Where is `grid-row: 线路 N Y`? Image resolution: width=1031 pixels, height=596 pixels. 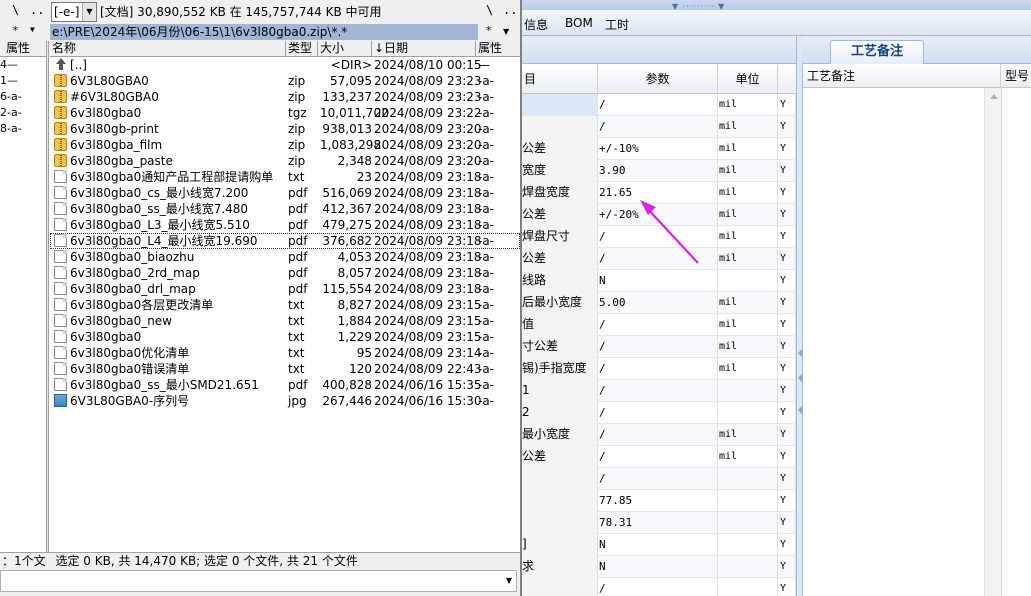
grid-row: 线路 N Y is located at coordinates (659, 281).